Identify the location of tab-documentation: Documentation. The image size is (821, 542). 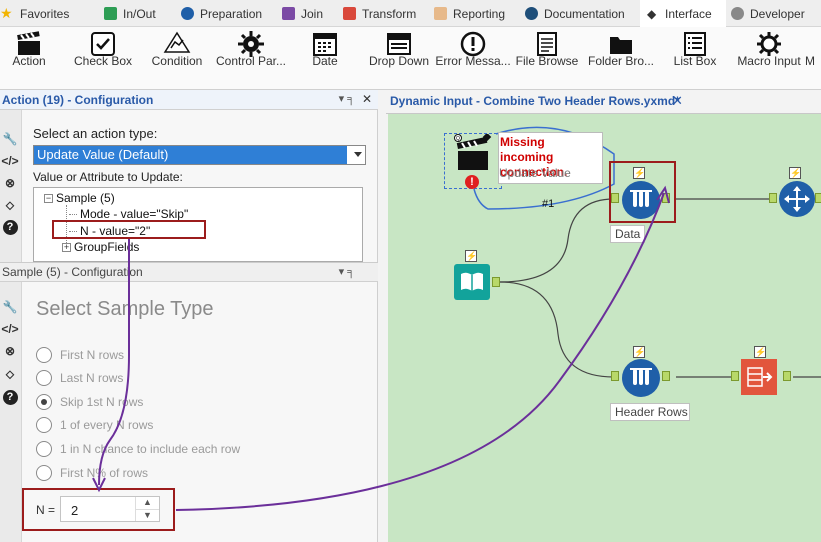
(575, 13).